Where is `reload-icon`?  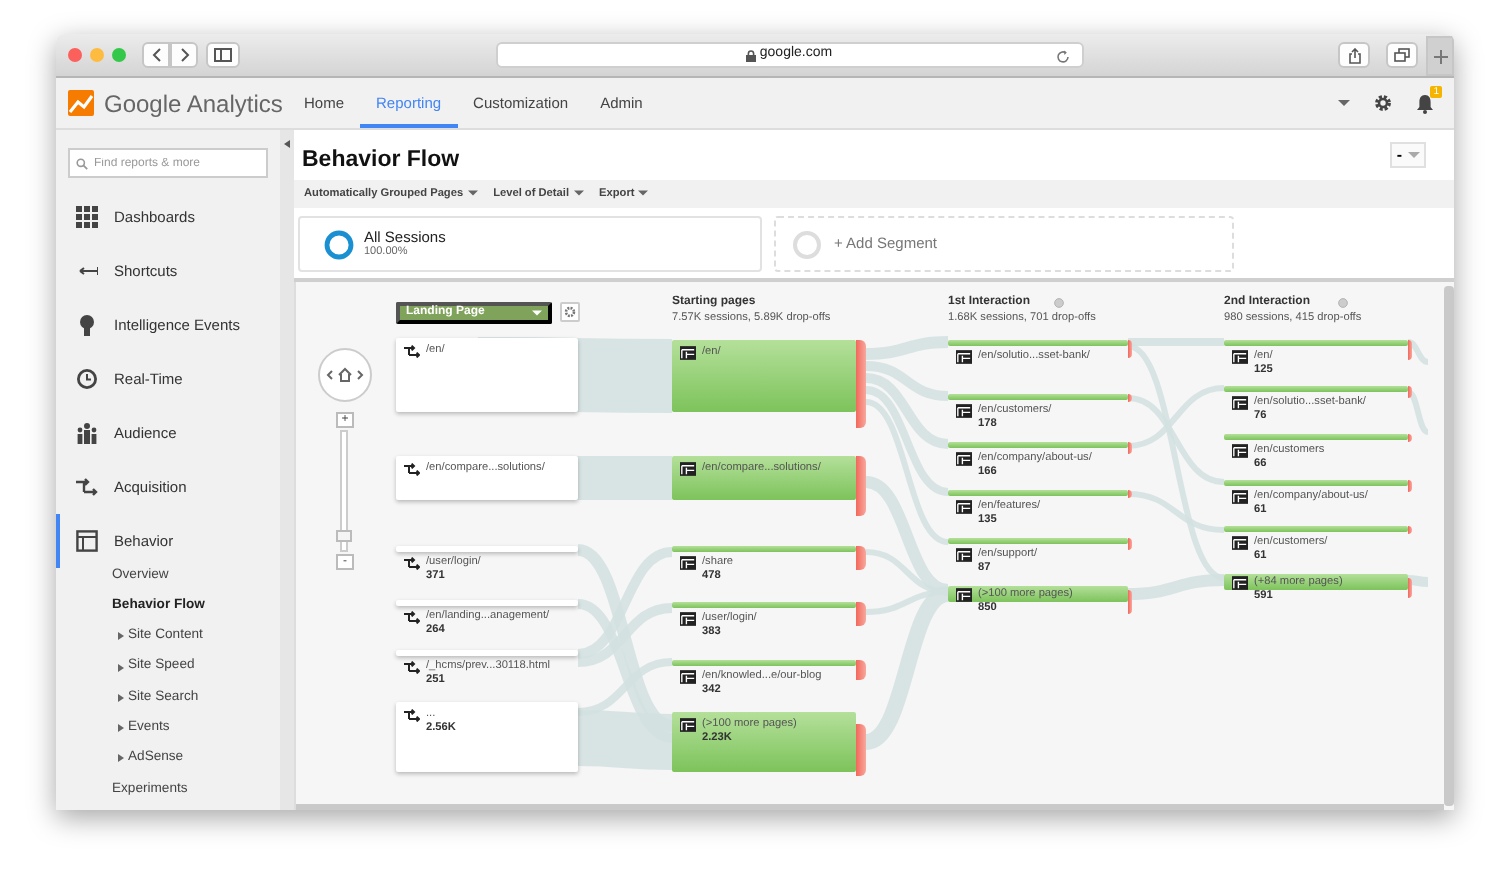 reload-icon is located at coordinates (1062, 57).